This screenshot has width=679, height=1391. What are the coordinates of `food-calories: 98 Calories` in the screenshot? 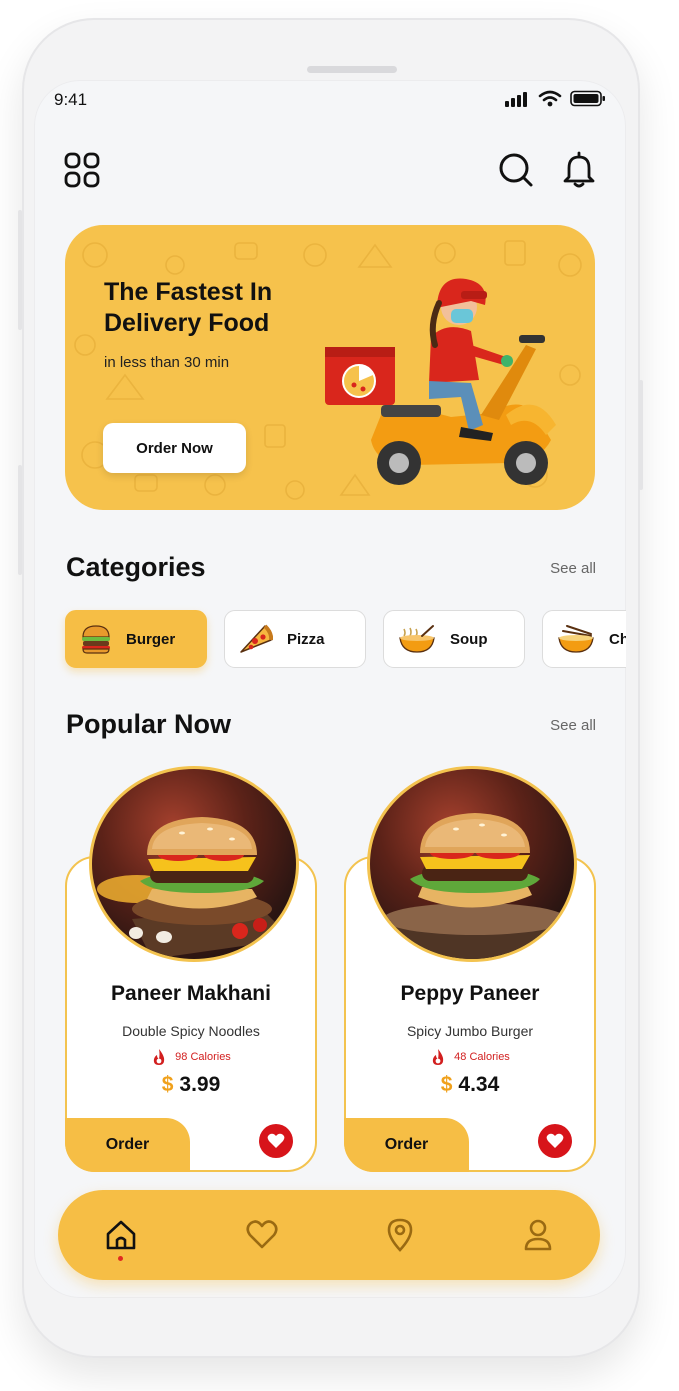 It's located at (191, 1057).